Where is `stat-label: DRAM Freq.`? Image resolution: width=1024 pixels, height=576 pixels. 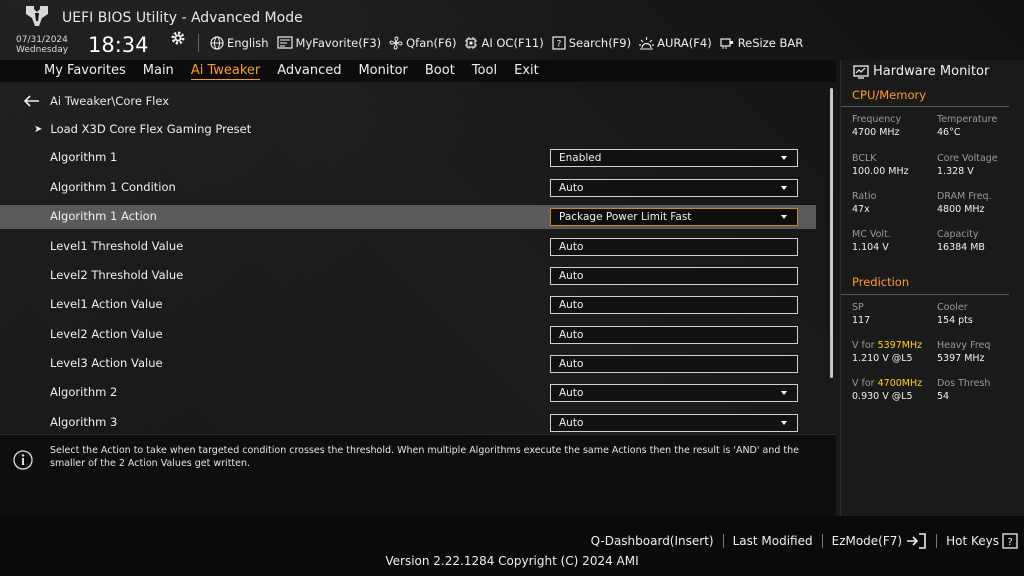 stat-label: DRAM Freq. is located at coordinates (964, 196).